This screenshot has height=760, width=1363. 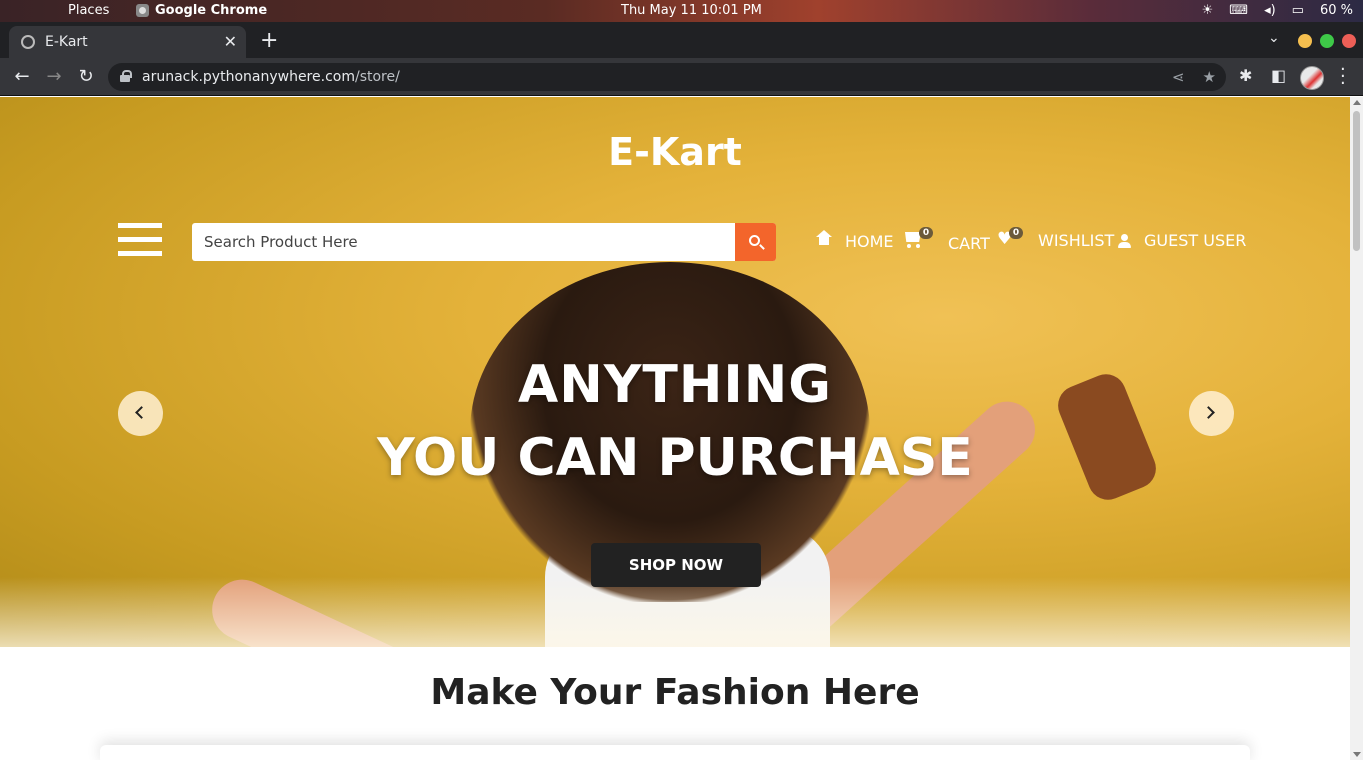 What do you see at coordinates (675, 458) in the screenshot?
I see `hero-headline-line2: YOU CAN PURCHASE` at bounding box center [675, 458].